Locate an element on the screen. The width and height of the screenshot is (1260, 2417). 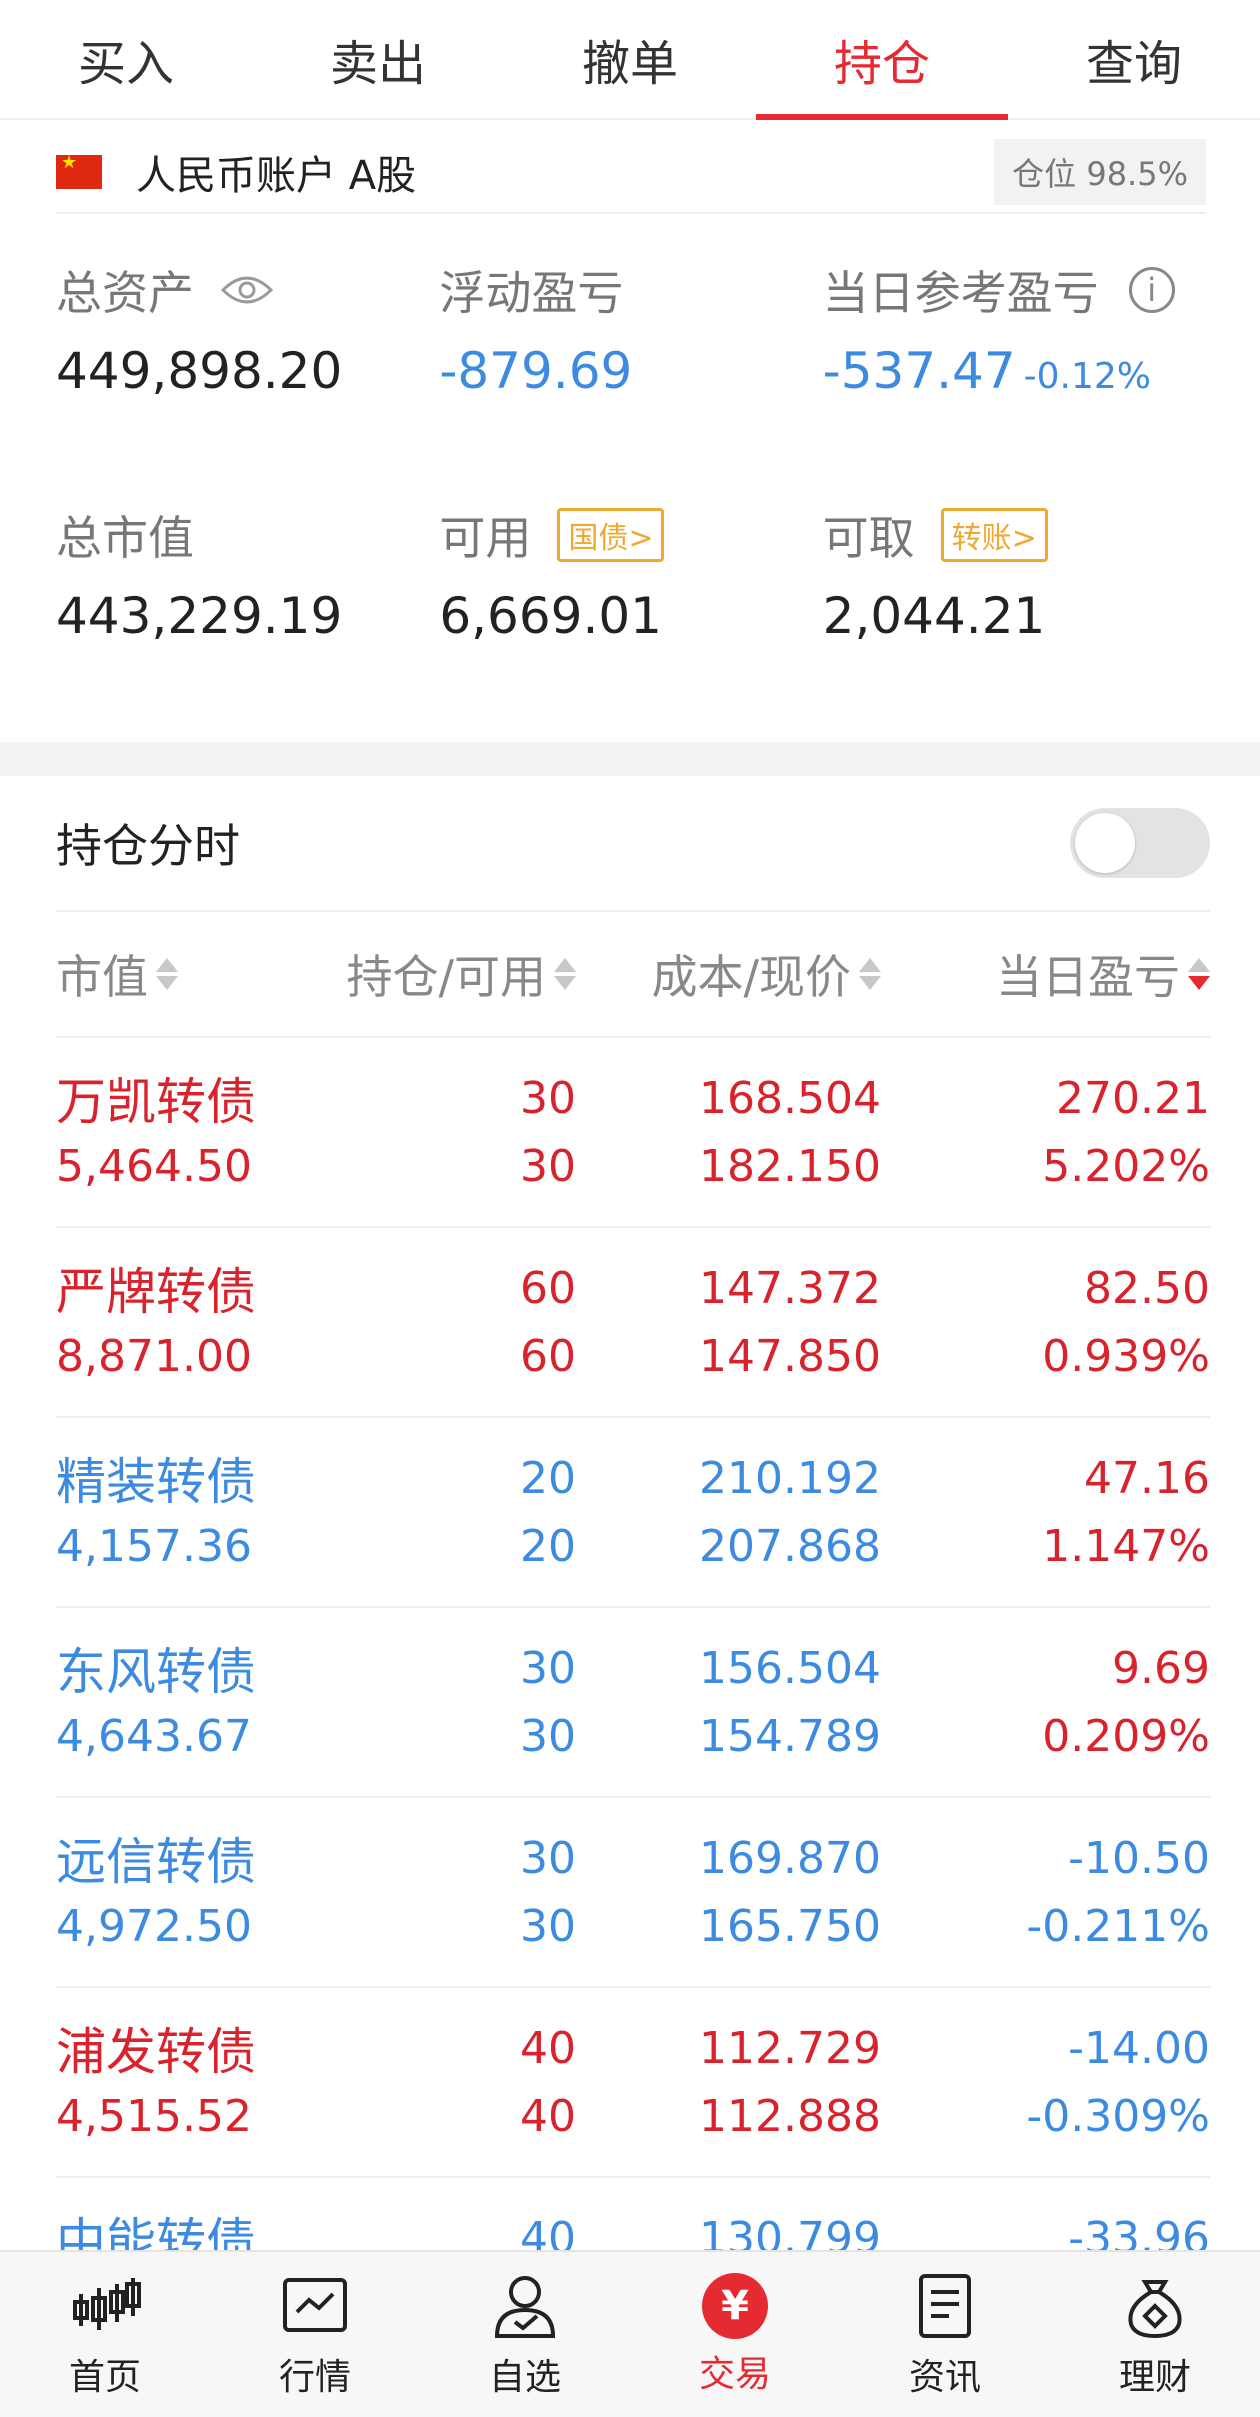
nav-label: 自选 is located at coordinates (524, 2377).